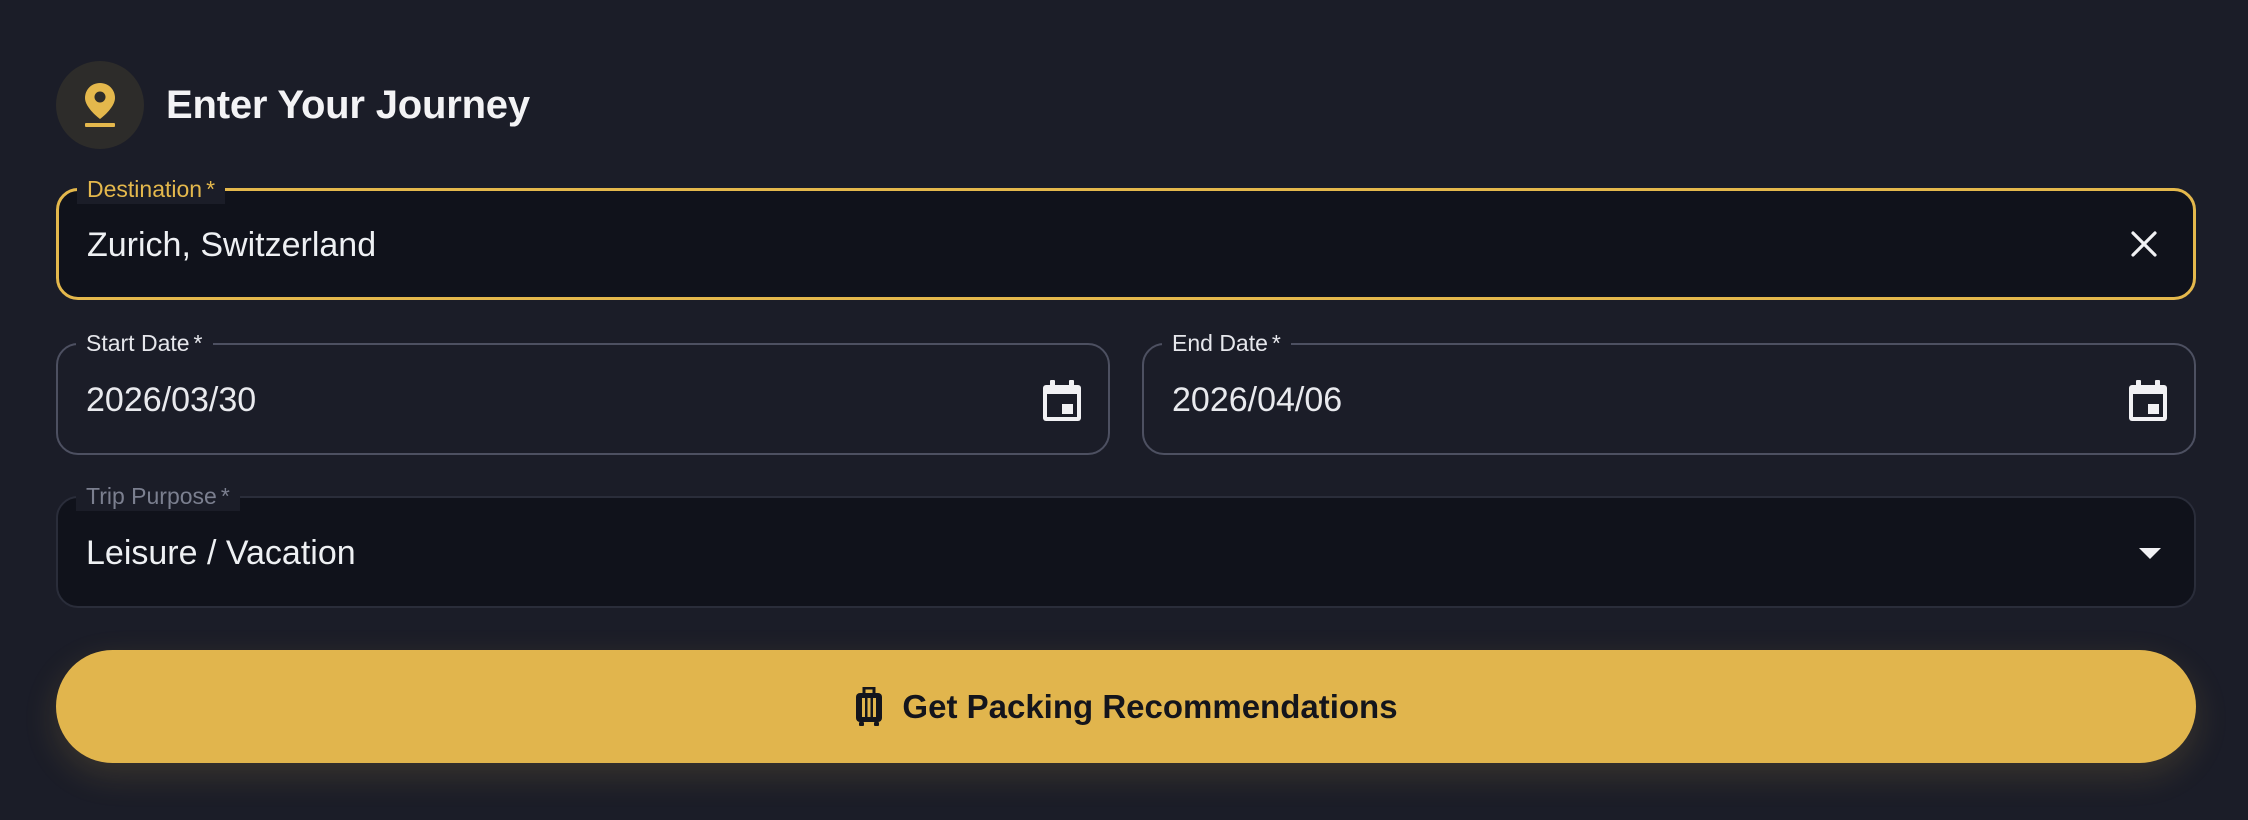 Image resolution: width=2248 pixels, height=820 pixels. What do you see at coordinates (171, 400) in the screenshot?
I see `start-date-input: 2026/03/30` at bounding box center [171, 400].